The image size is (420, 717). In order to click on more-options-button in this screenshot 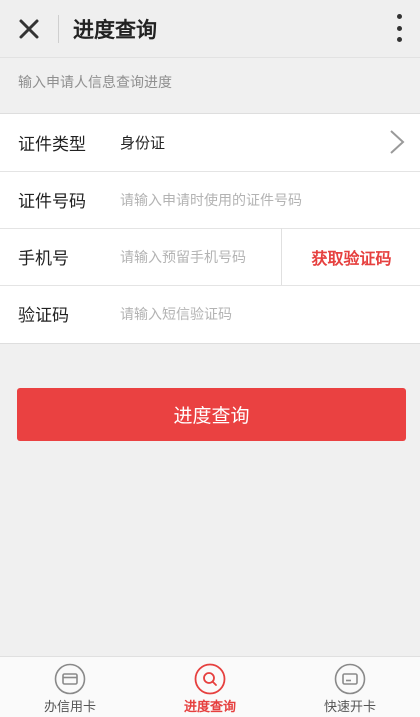, I will do `click(399, 28)`.